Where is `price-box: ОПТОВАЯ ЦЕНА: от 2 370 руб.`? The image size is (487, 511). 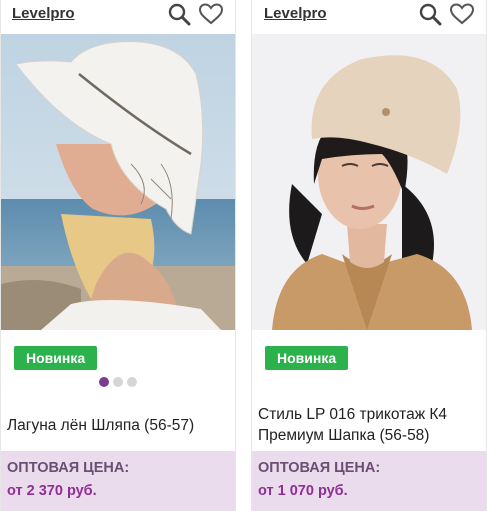
price-box: ОПТОВАЯ ЦЕНА: от 2 370 руб. is located at coordinates (118, 481).